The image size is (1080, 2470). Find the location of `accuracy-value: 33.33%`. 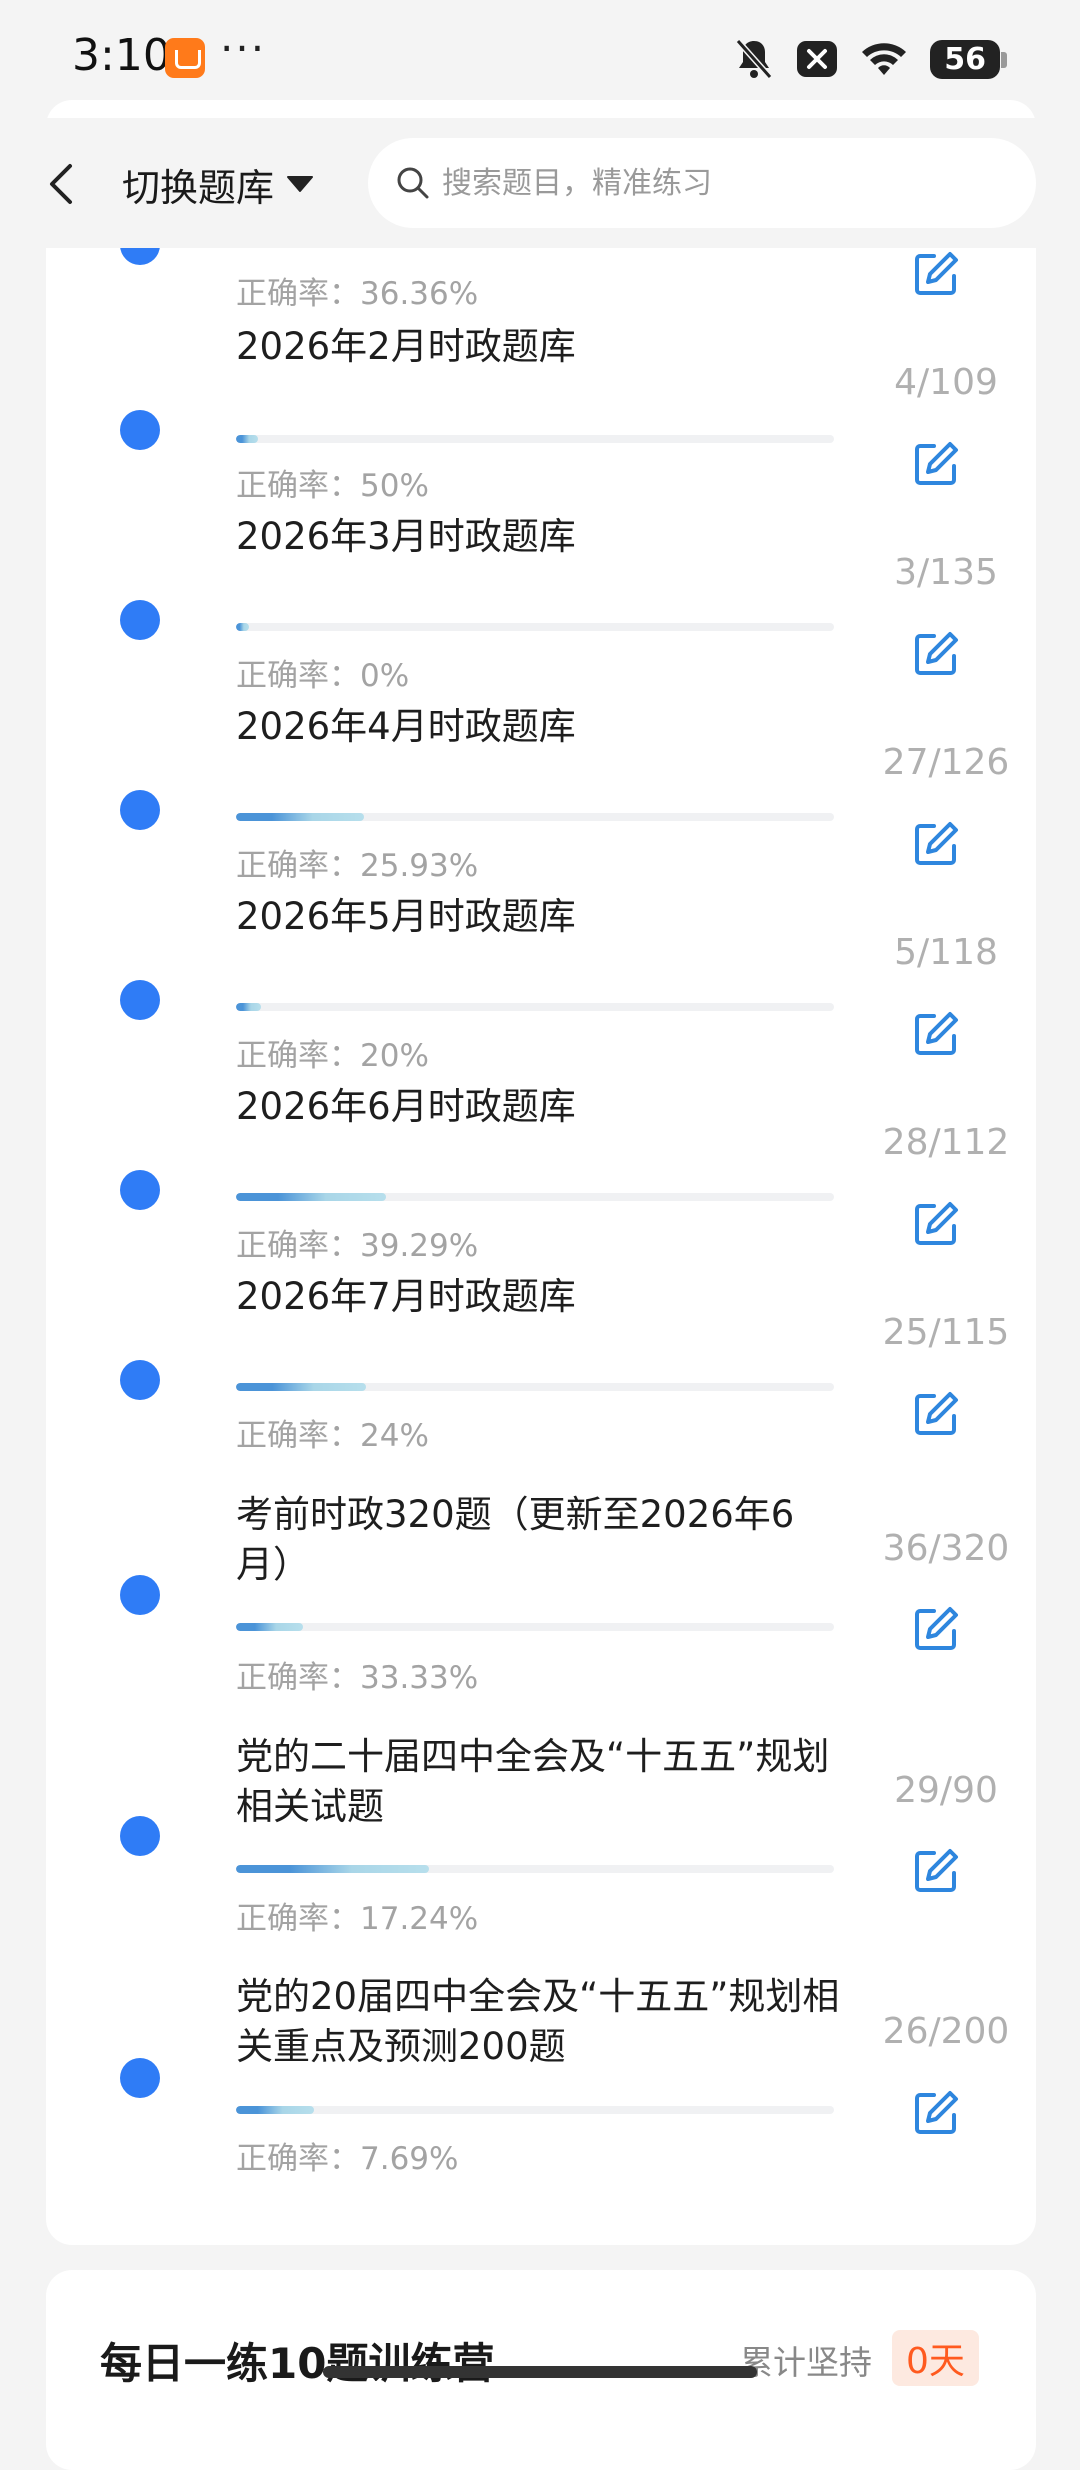

accuracy-value: 33.33% is located at coordinates (419, 1678).